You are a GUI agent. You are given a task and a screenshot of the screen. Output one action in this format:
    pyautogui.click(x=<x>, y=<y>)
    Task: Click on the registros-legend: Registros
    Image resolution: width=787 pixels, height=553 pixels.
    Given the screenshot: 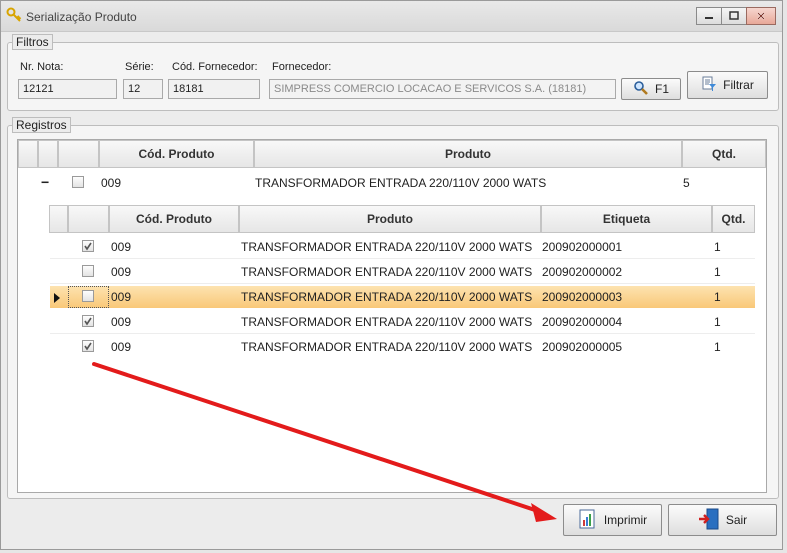 What is the action you would take?
    pyautogui.click(x=41, y=125)
    